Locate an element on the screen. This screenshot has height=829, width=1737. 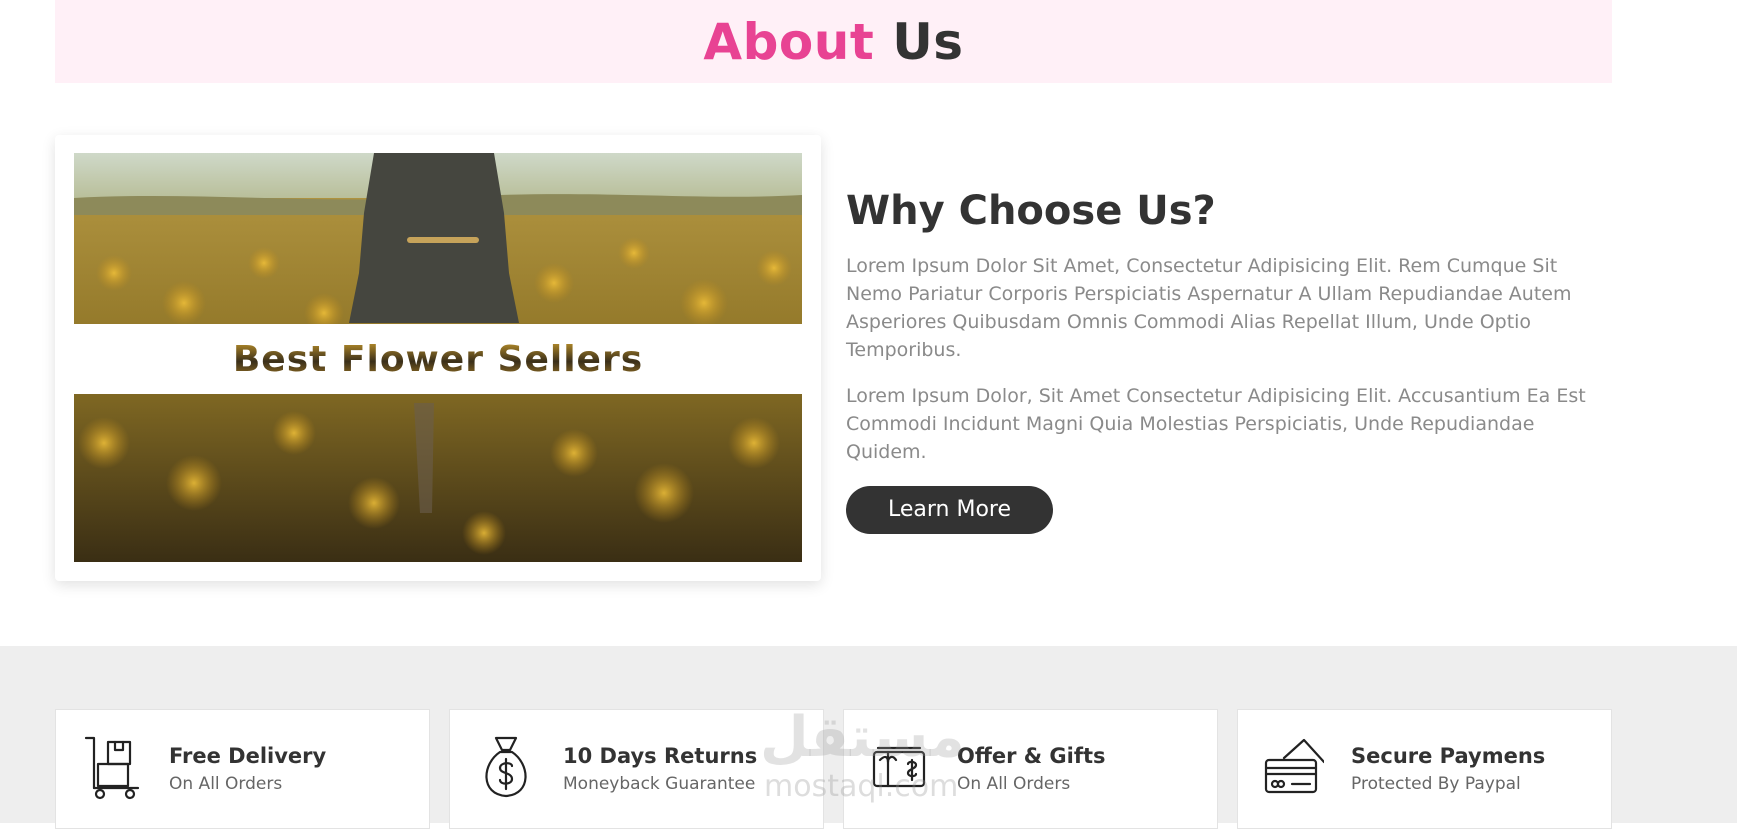
feature-title: 10 Days Returns is located at coordinates (660, 756).